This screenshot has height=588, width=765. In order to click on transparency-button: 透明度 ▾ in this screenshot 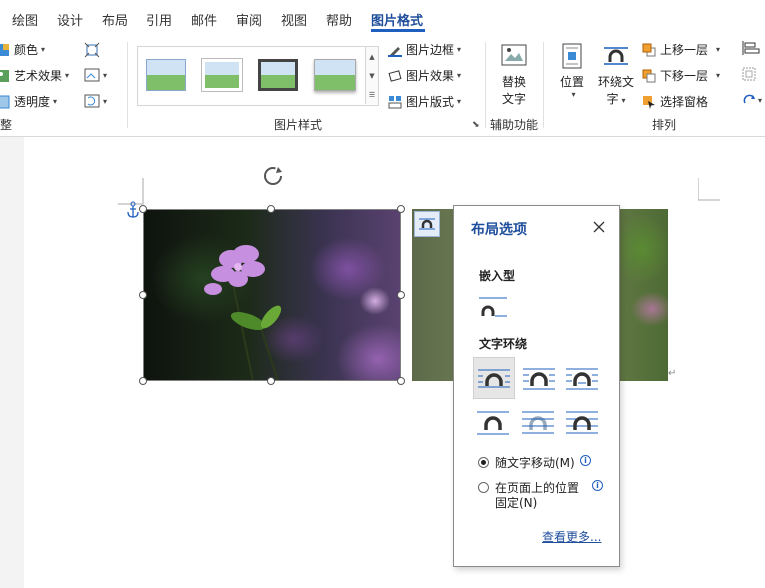, I will do `click(28, 101)`.